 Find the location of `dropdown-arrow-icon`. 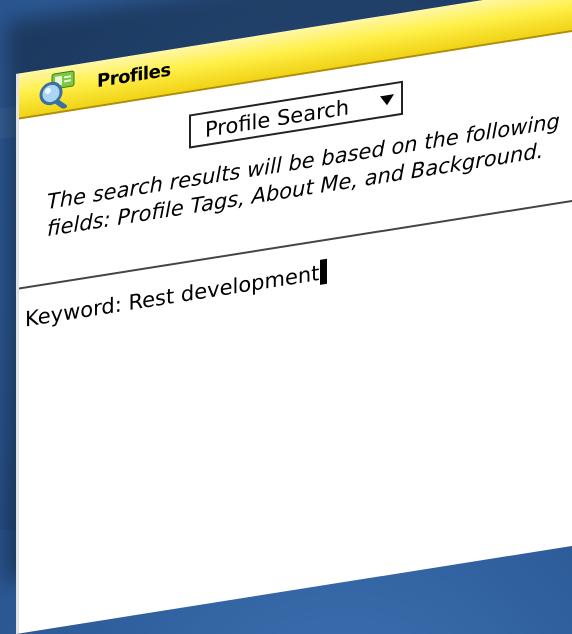

dropdown-arrow-icon is located at coordinates (387, 100).